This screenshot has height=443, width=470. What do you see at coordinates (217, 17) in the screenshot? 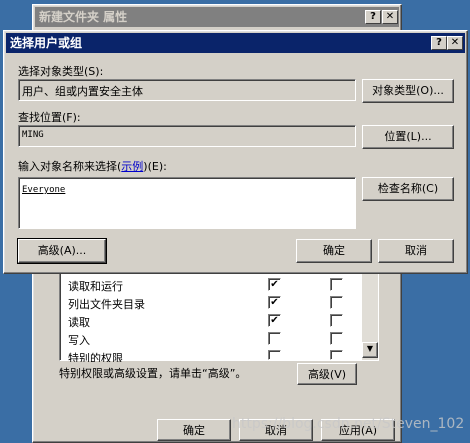
I see `properties-title-bar: 新建文件夹 属性 ? ✕` at bounding box center [217, 17].